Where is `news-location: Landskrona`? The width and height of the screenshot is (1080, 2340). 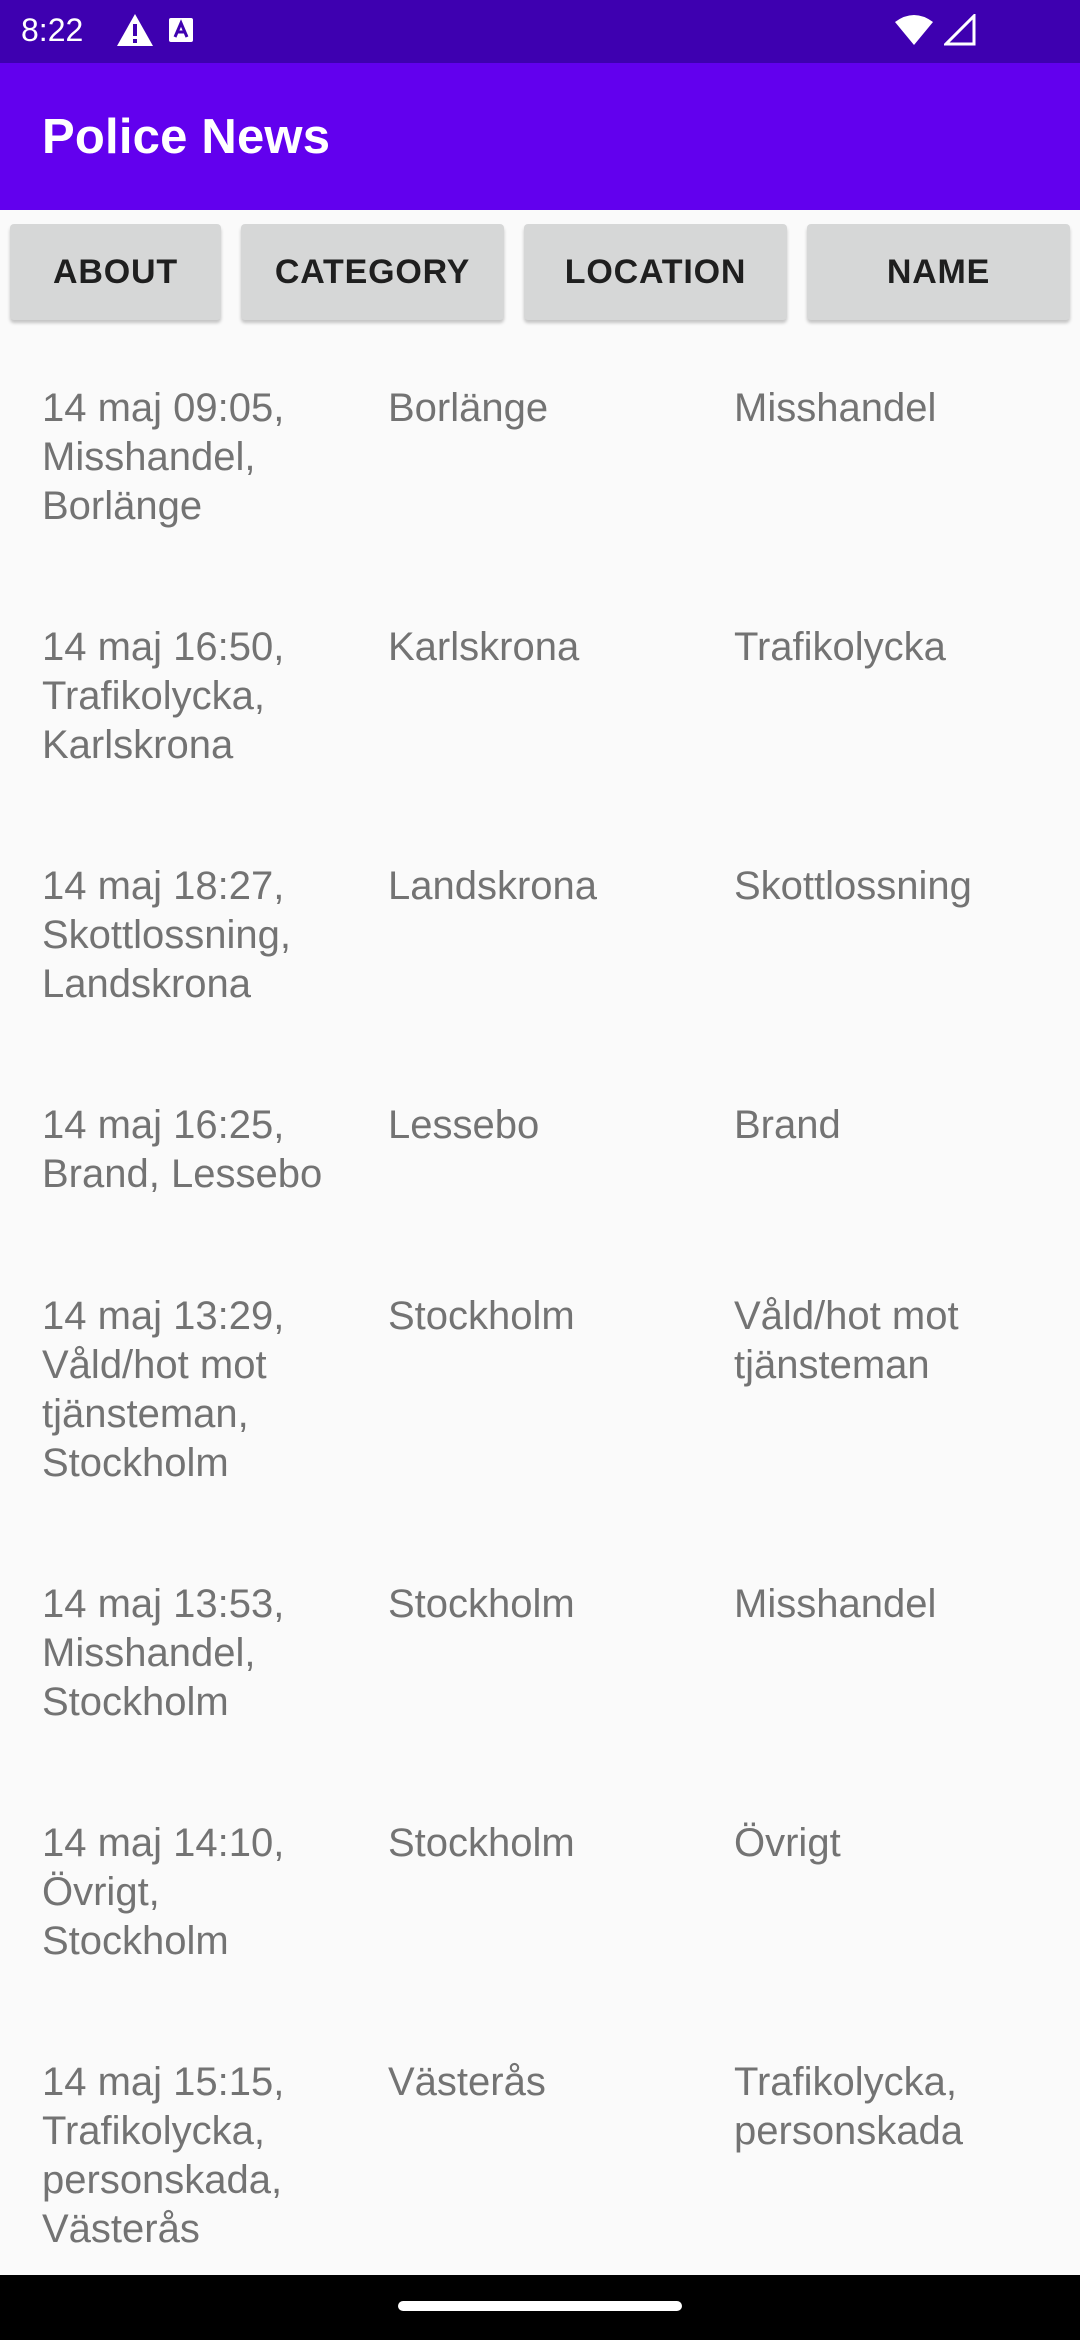
news-location: Landskrona is located at coordinates (493, 886).